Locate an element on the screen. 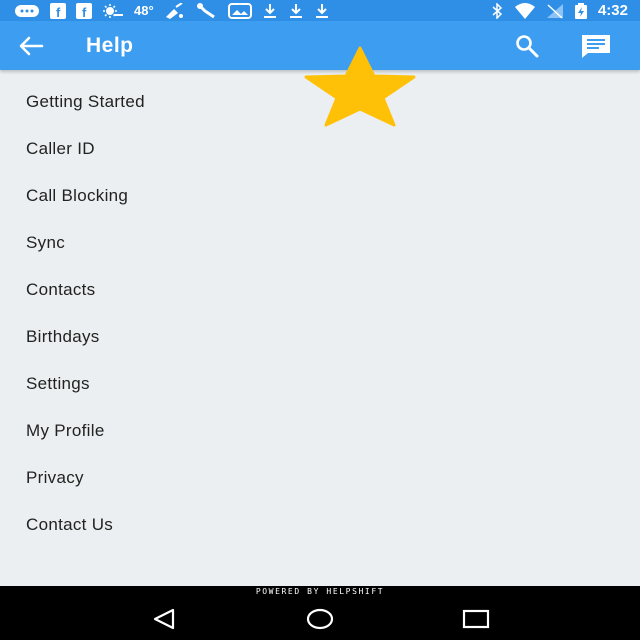  temperature-text: 48° is located at coordinates (144, 10).